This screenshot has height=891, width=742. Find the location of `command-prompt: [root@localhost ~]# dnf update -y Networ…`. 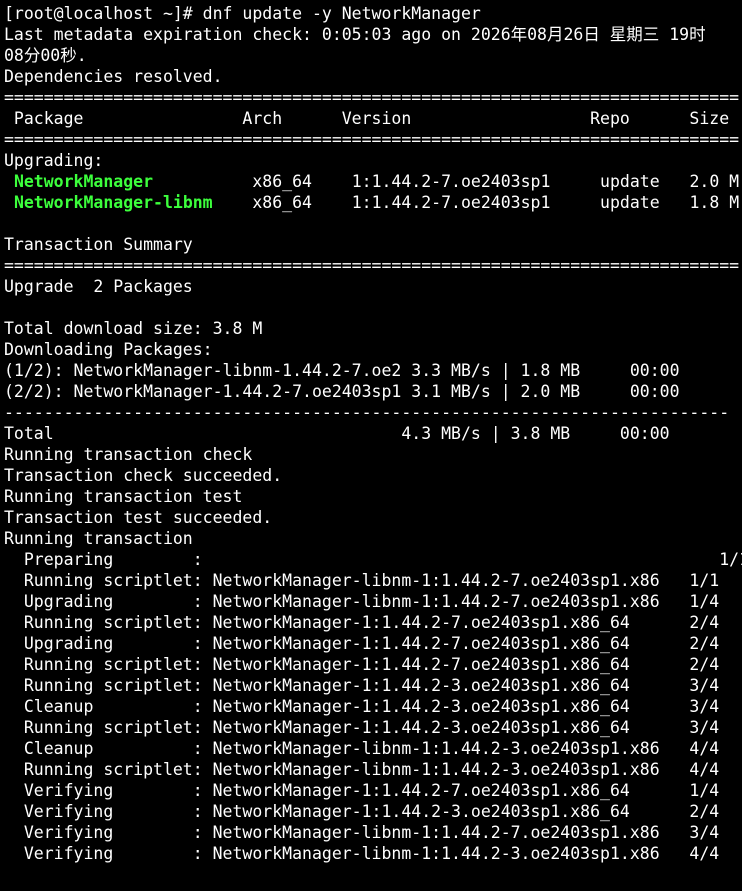

command-prompt: [root@localhost ~]# dnf update -y Networ… is located at coordinates (242, 13).